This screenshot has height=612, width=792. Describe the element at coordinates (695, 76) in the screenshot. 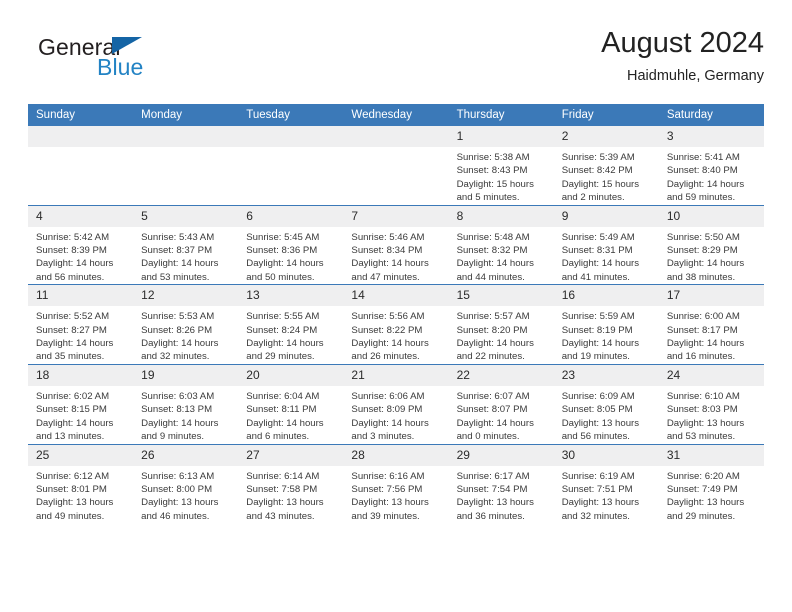

I see `page-subtitle: Haidmuhle, Germany` at that location.